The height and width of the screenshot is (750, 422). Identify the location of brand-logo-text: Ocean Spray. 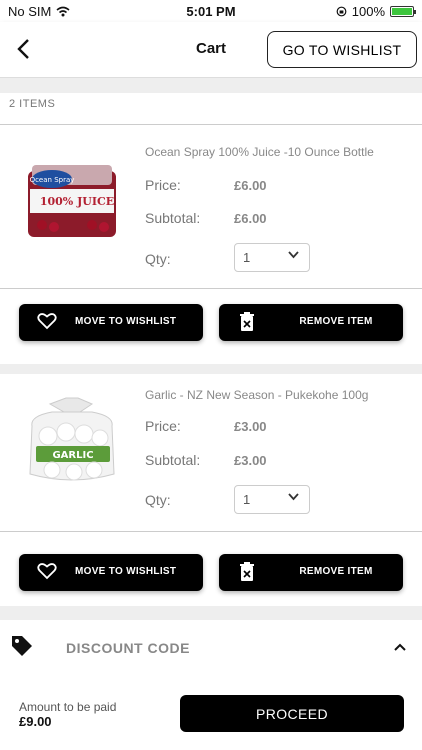
(52, 180).